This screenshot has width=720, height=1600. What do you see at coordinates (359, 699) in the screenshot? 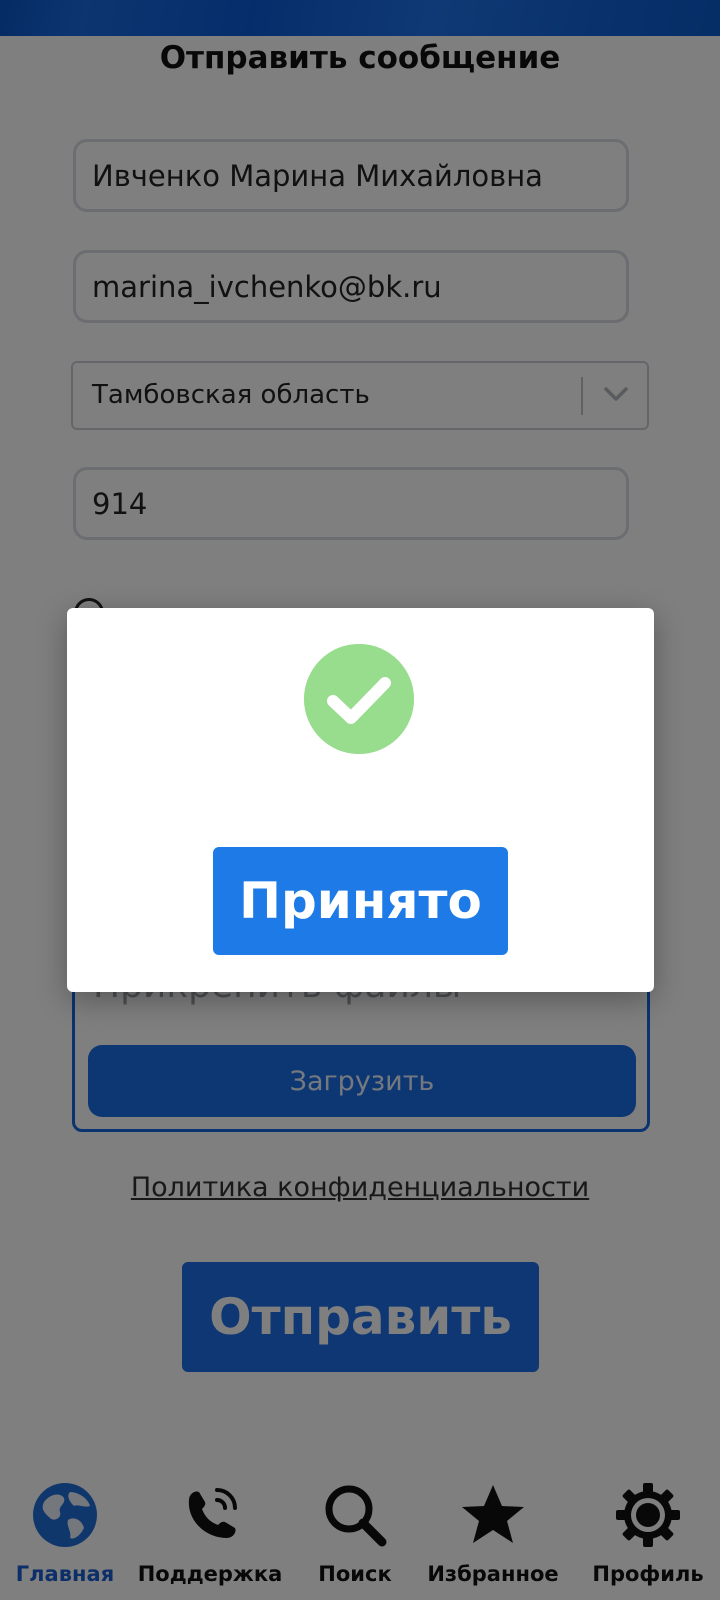
I see `checkmark-icon` at bounding box center [359, 699].